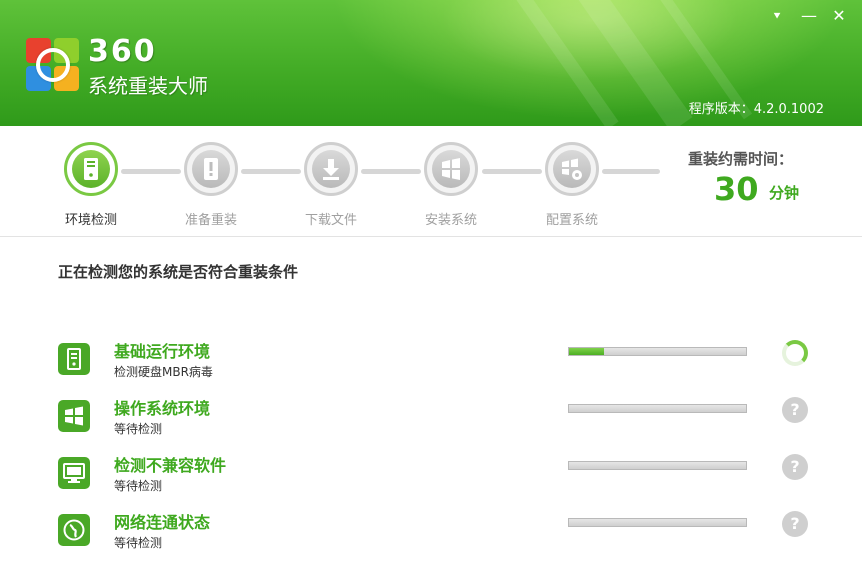 Image resolution: width=862 pixels, height=561 pixels. What do you see at coordinates (122, 51) in the screenshot?
I see `brand-number: 360` at bounding box center [122, 51].